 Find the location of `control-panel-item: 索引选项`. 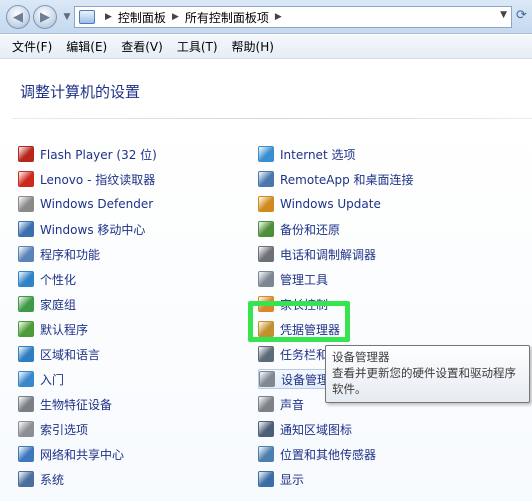

control-panel-item: 索引选项 is located at coordinates (53, 429).